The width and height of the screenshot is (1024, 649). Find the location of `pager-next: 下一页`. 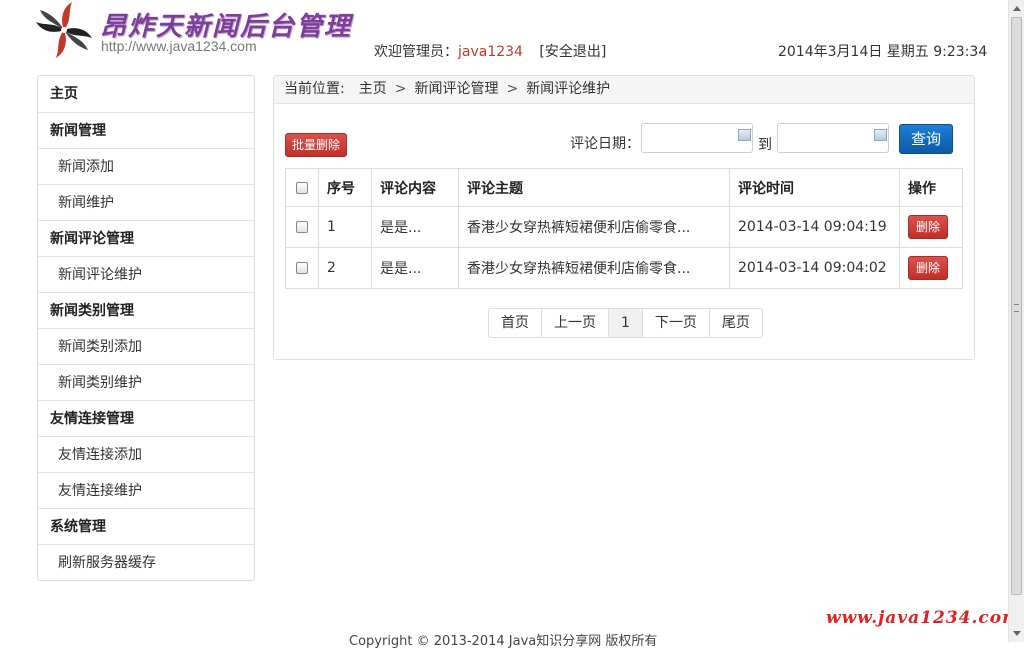

pager-next: 下一页 is located at coordinates (675, 323).